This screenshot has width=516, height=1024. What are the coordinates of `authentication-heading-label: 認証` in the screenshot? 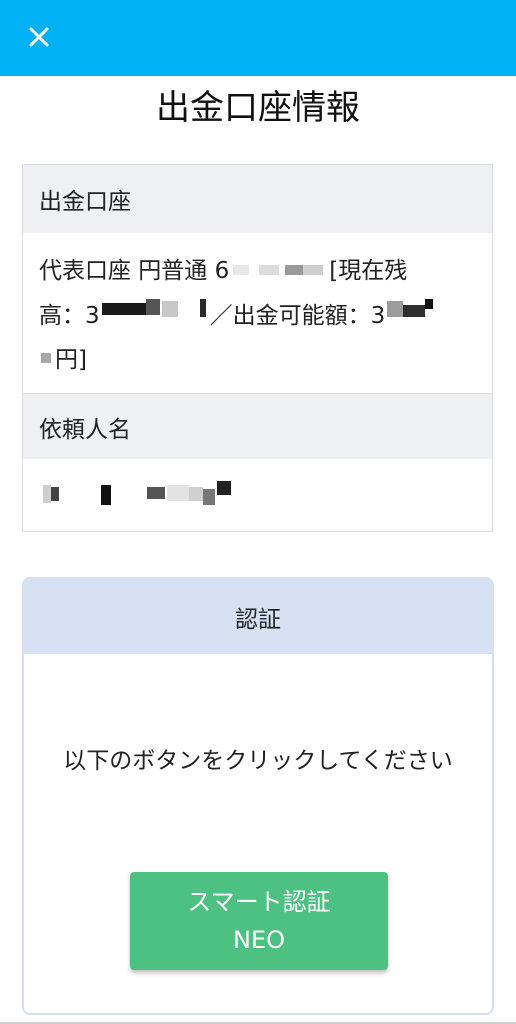 It's located at (258, 619).